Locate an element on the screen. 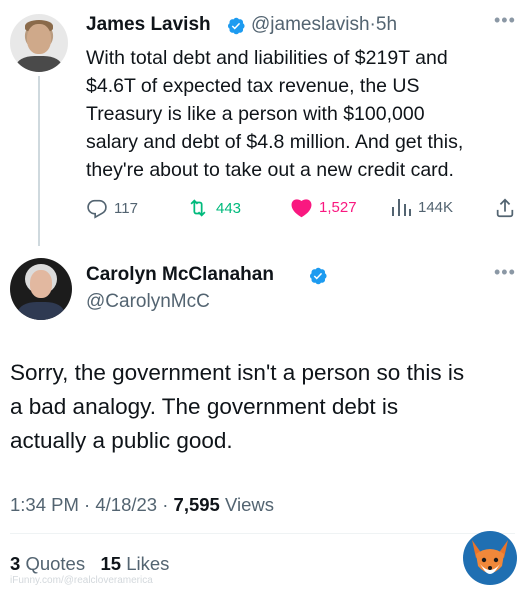 The width and height of the screenshot is (525, 591). like-button: 1,527 is located at coordinates (323, 207).